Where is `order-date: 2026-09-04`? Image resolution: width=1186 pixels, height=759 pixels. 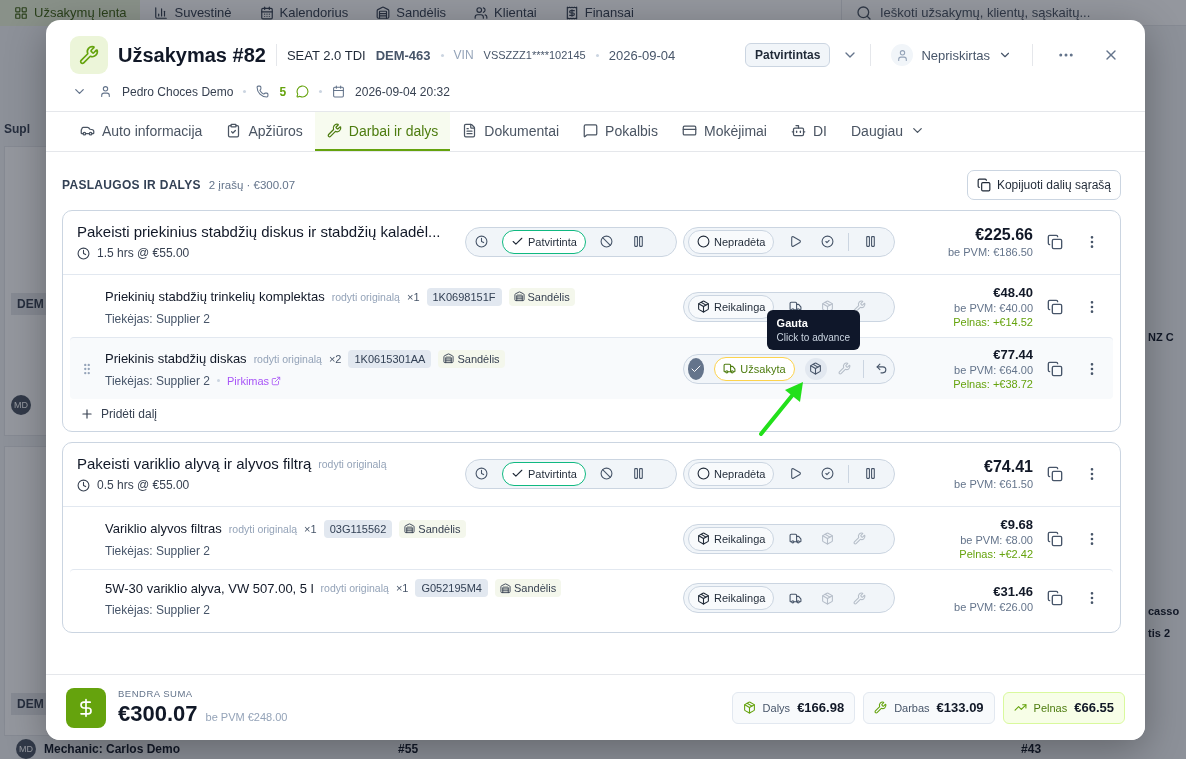 order-date: 2026-09-04 is located at coordinates (642, 55).